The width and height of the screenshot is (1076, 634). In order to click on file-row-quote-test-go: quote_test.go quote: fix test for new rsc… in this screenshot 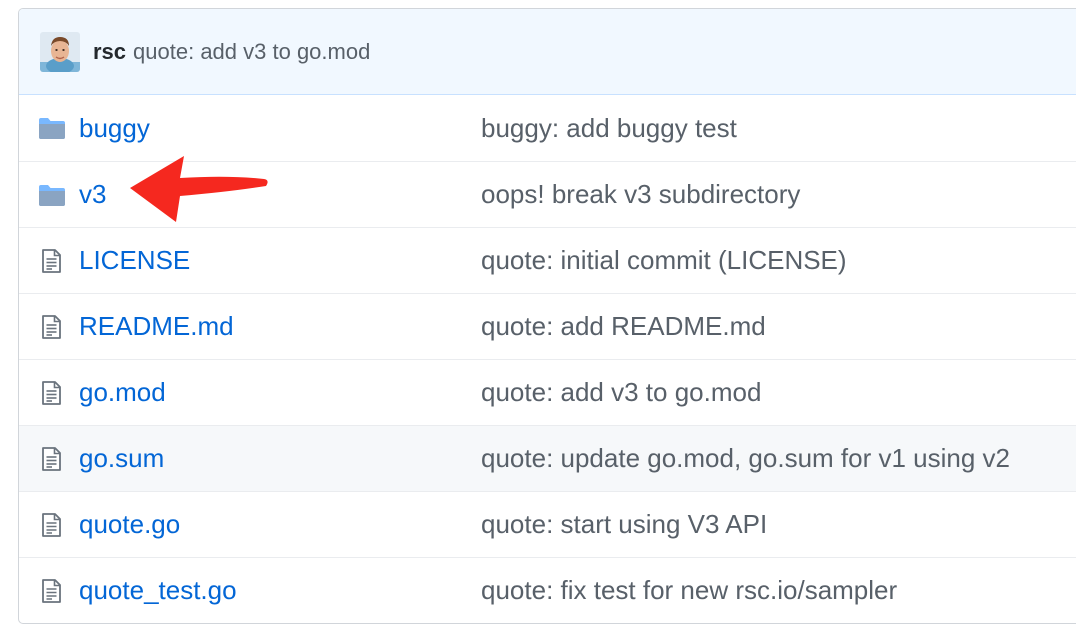, I will do `click(547, 590)`.